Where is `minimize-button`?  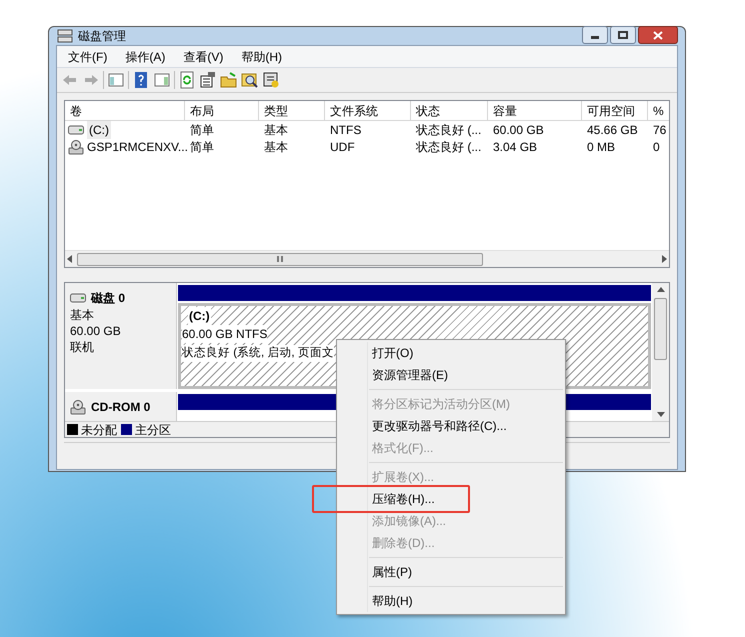 minimize-button is located at coordinates (595, 35).